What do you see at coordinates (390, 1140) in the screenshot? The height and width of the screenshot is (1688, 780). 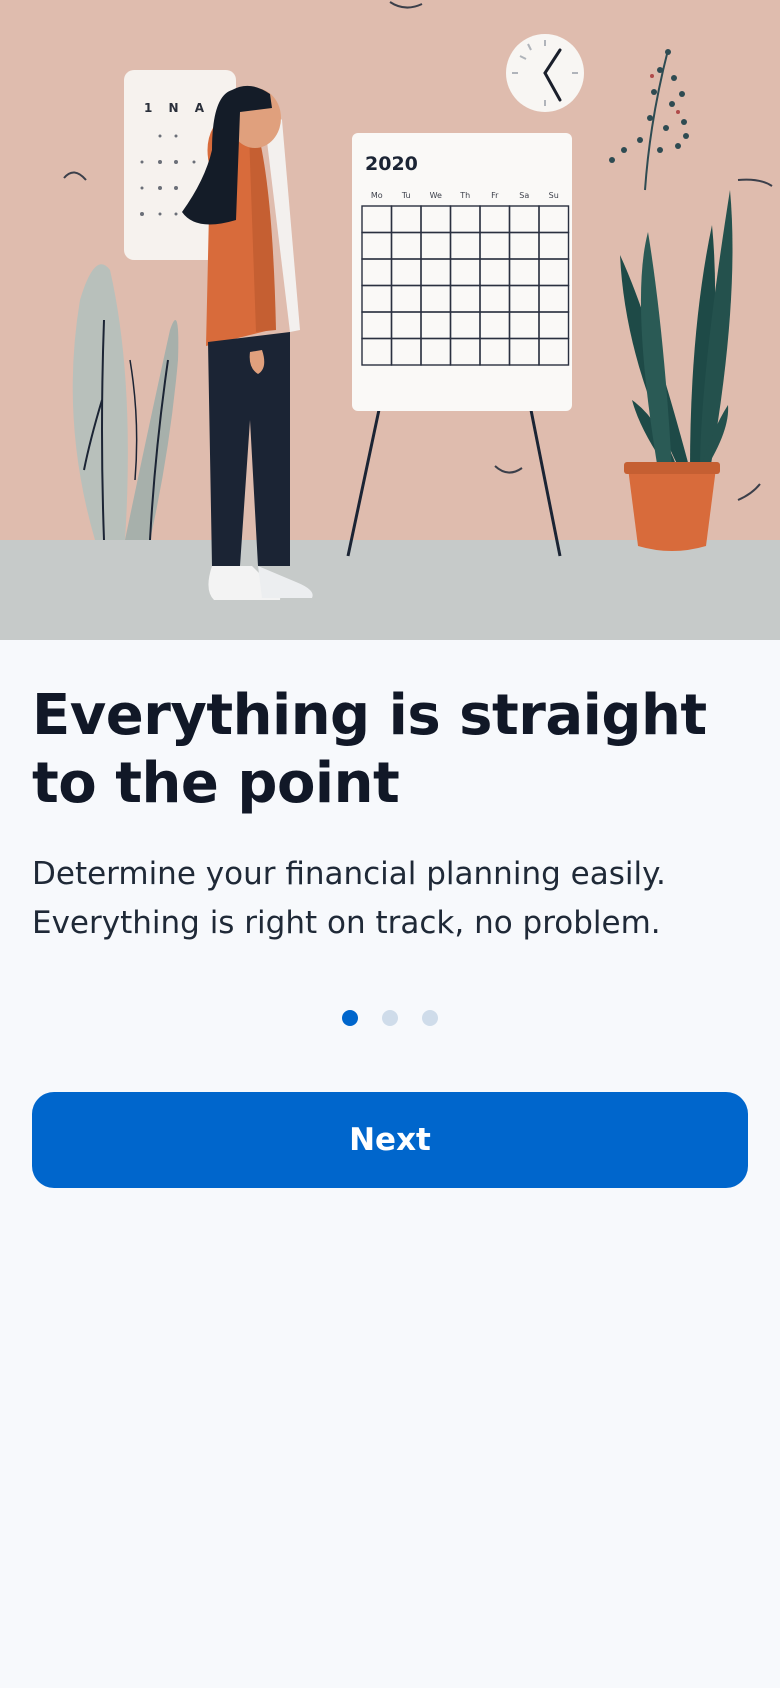 I see `next-button: Next` at bounding box center [390, 1140].